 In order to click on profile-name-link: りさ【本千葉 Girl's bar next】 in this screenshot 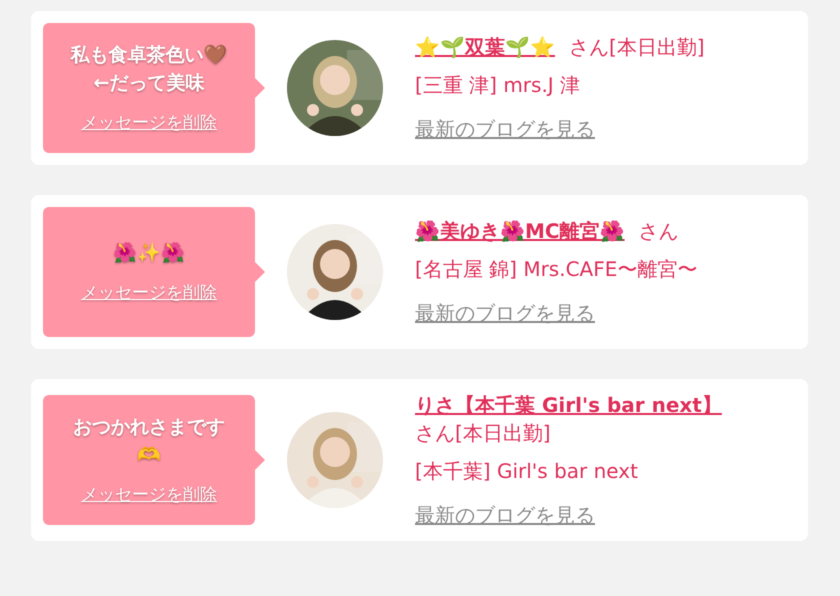, I will do `click(568, 405)`.